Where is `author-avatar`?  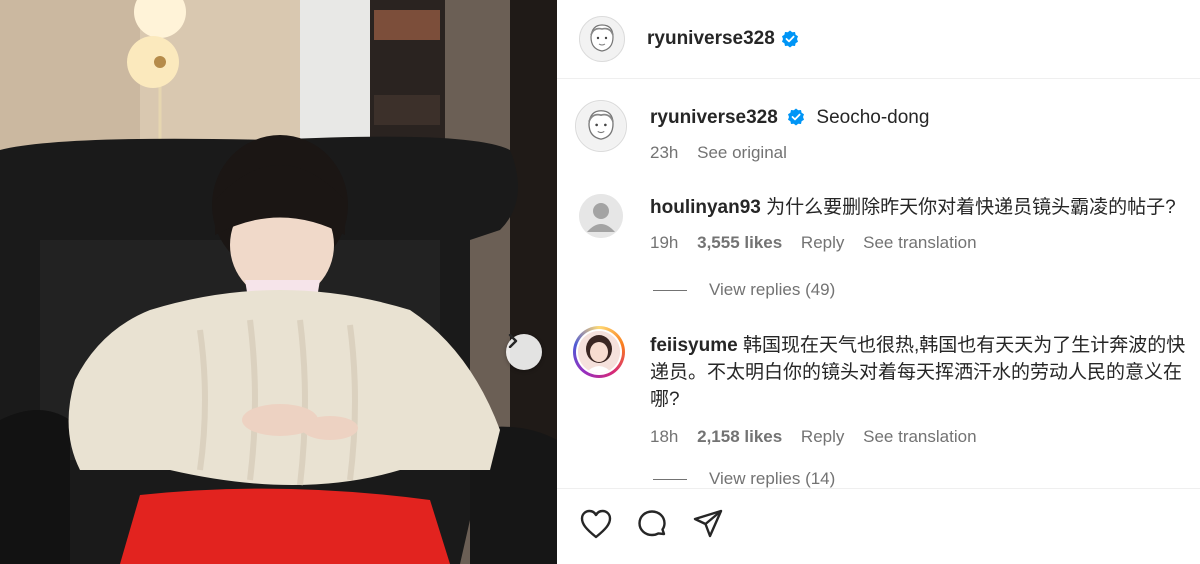
author-avatar is located at coordinates (602, 39).